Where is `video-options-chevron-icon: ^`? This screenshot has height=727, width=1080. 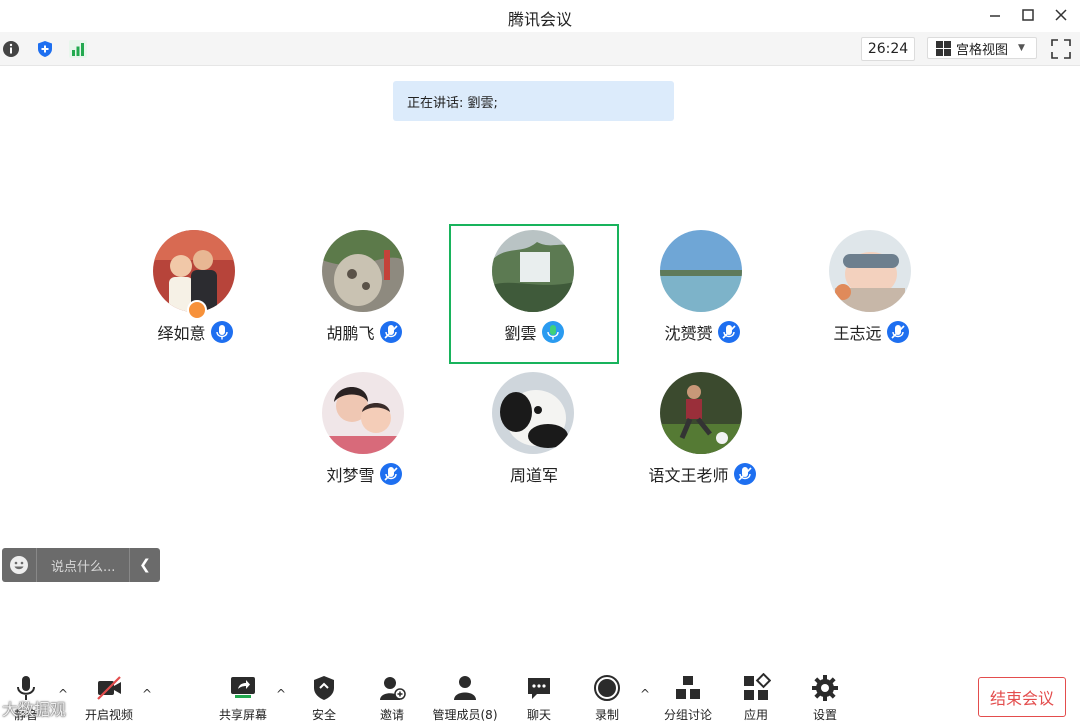 video-options-chevron-icon: ^ is located at coordinates (147, 694).